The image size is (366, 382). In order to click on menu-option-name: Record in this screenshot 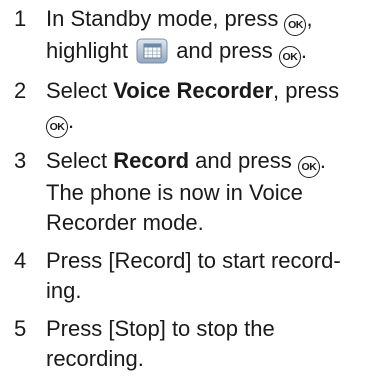, I will do `click(151, 160)`.